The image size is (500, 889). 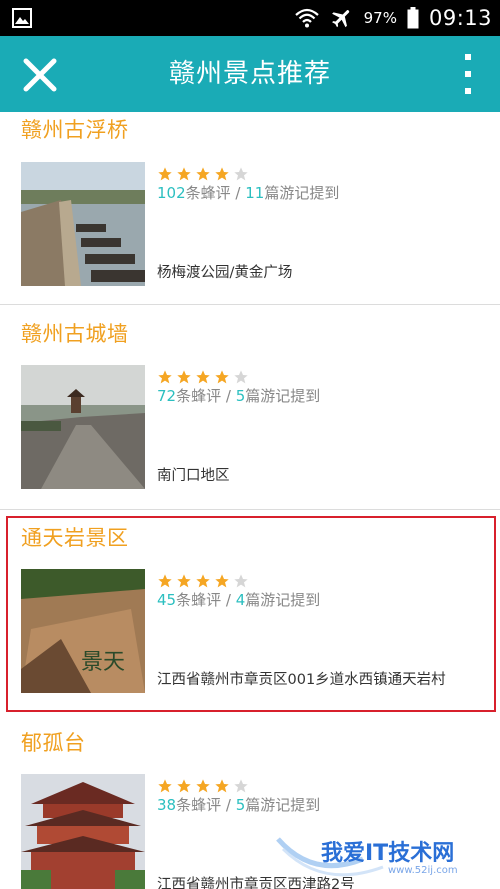 I want to click on spot-name: 赣州古城墙, so click(x=75, y=334).